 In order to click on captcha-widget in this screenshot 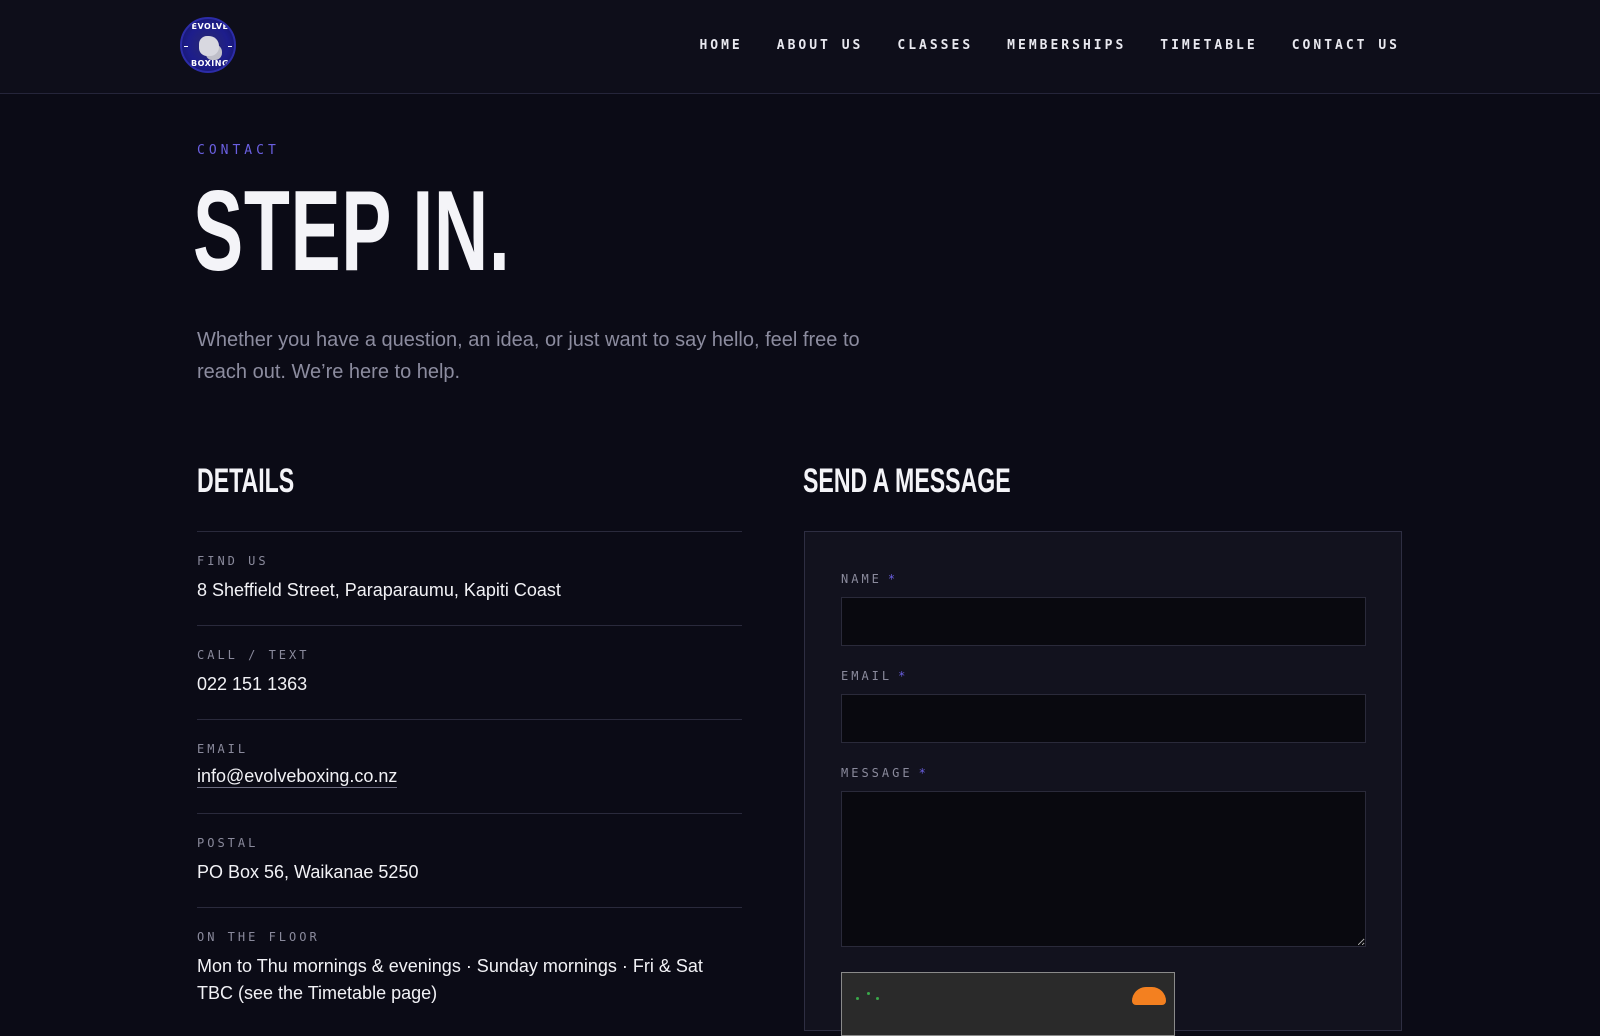, I will do `click(1008, 1004)`.